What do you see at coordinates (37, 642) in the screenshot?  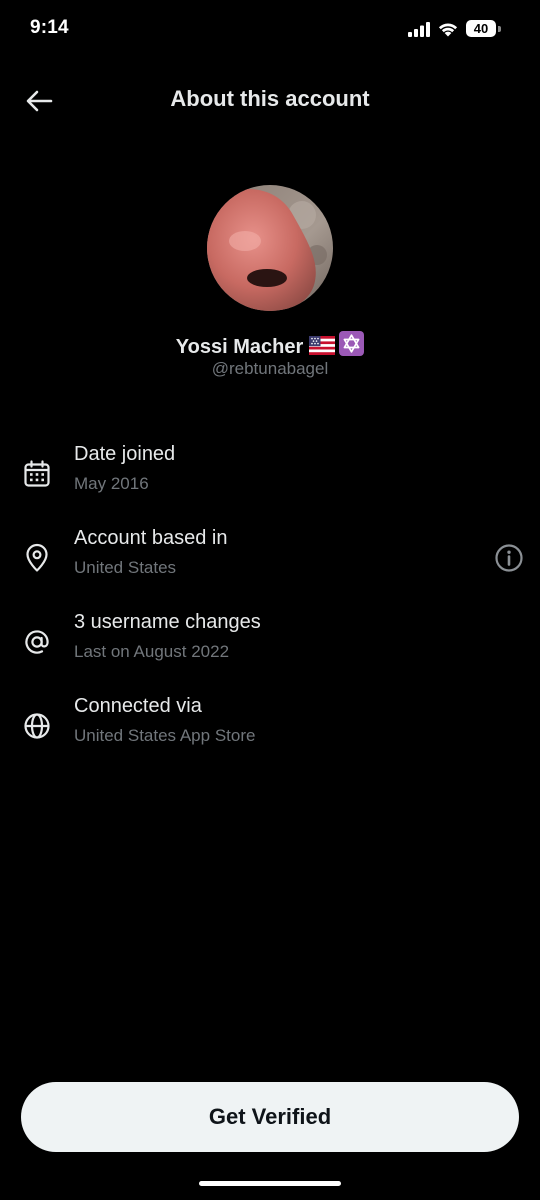 I see `at-sign-icon` at bounding box center [37, 642].